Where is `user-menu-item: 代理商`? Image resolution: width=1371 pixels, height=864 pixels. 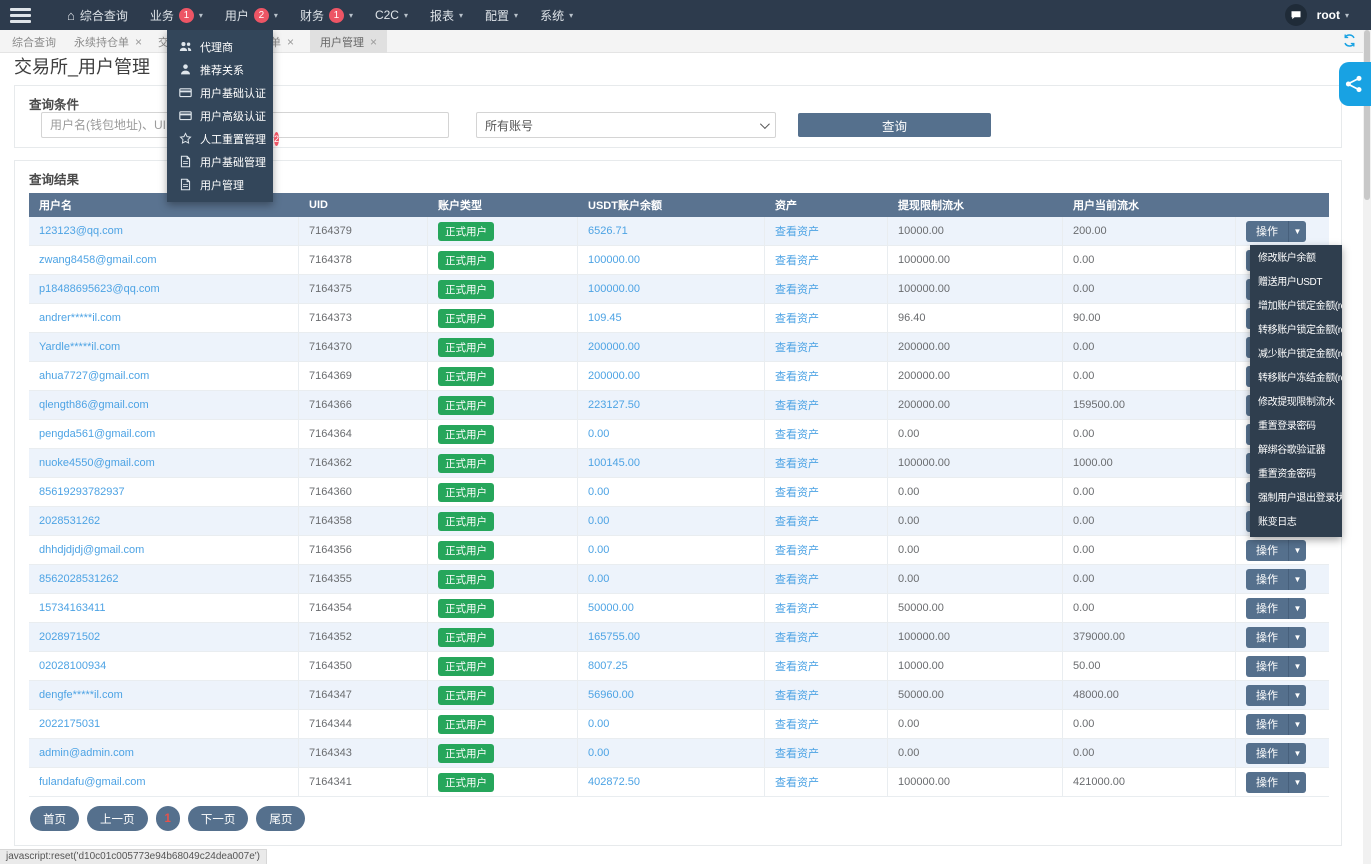
user-menu-item: 代理商 is located at coordinates (220, 46).